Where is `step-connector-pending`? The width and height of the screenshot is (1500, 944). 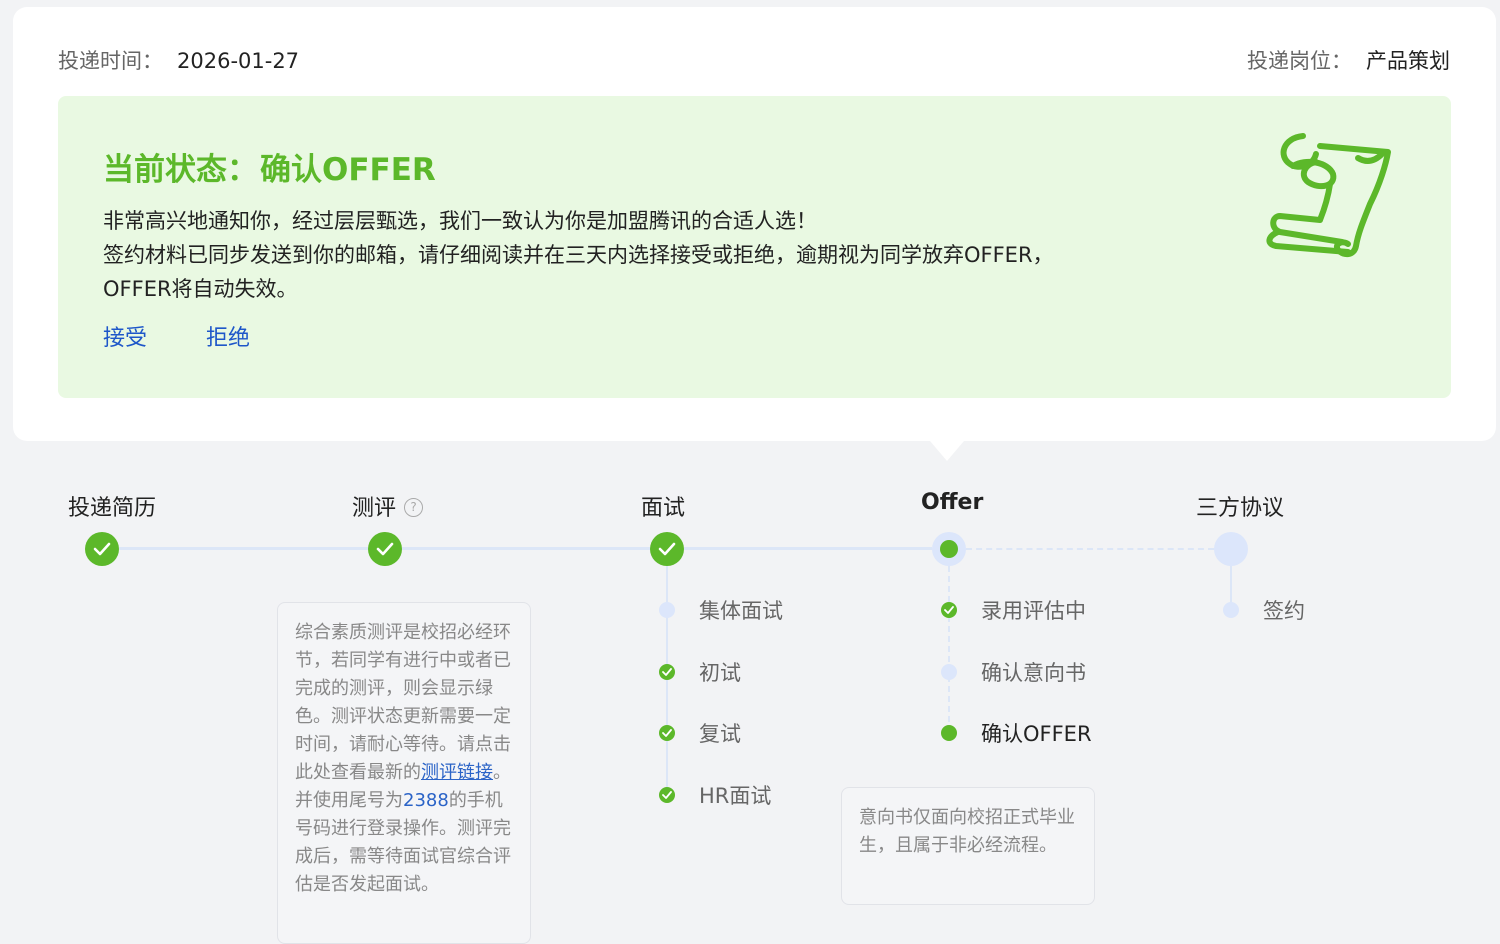
step-connector-pending is located at coordinates (1090, 549).